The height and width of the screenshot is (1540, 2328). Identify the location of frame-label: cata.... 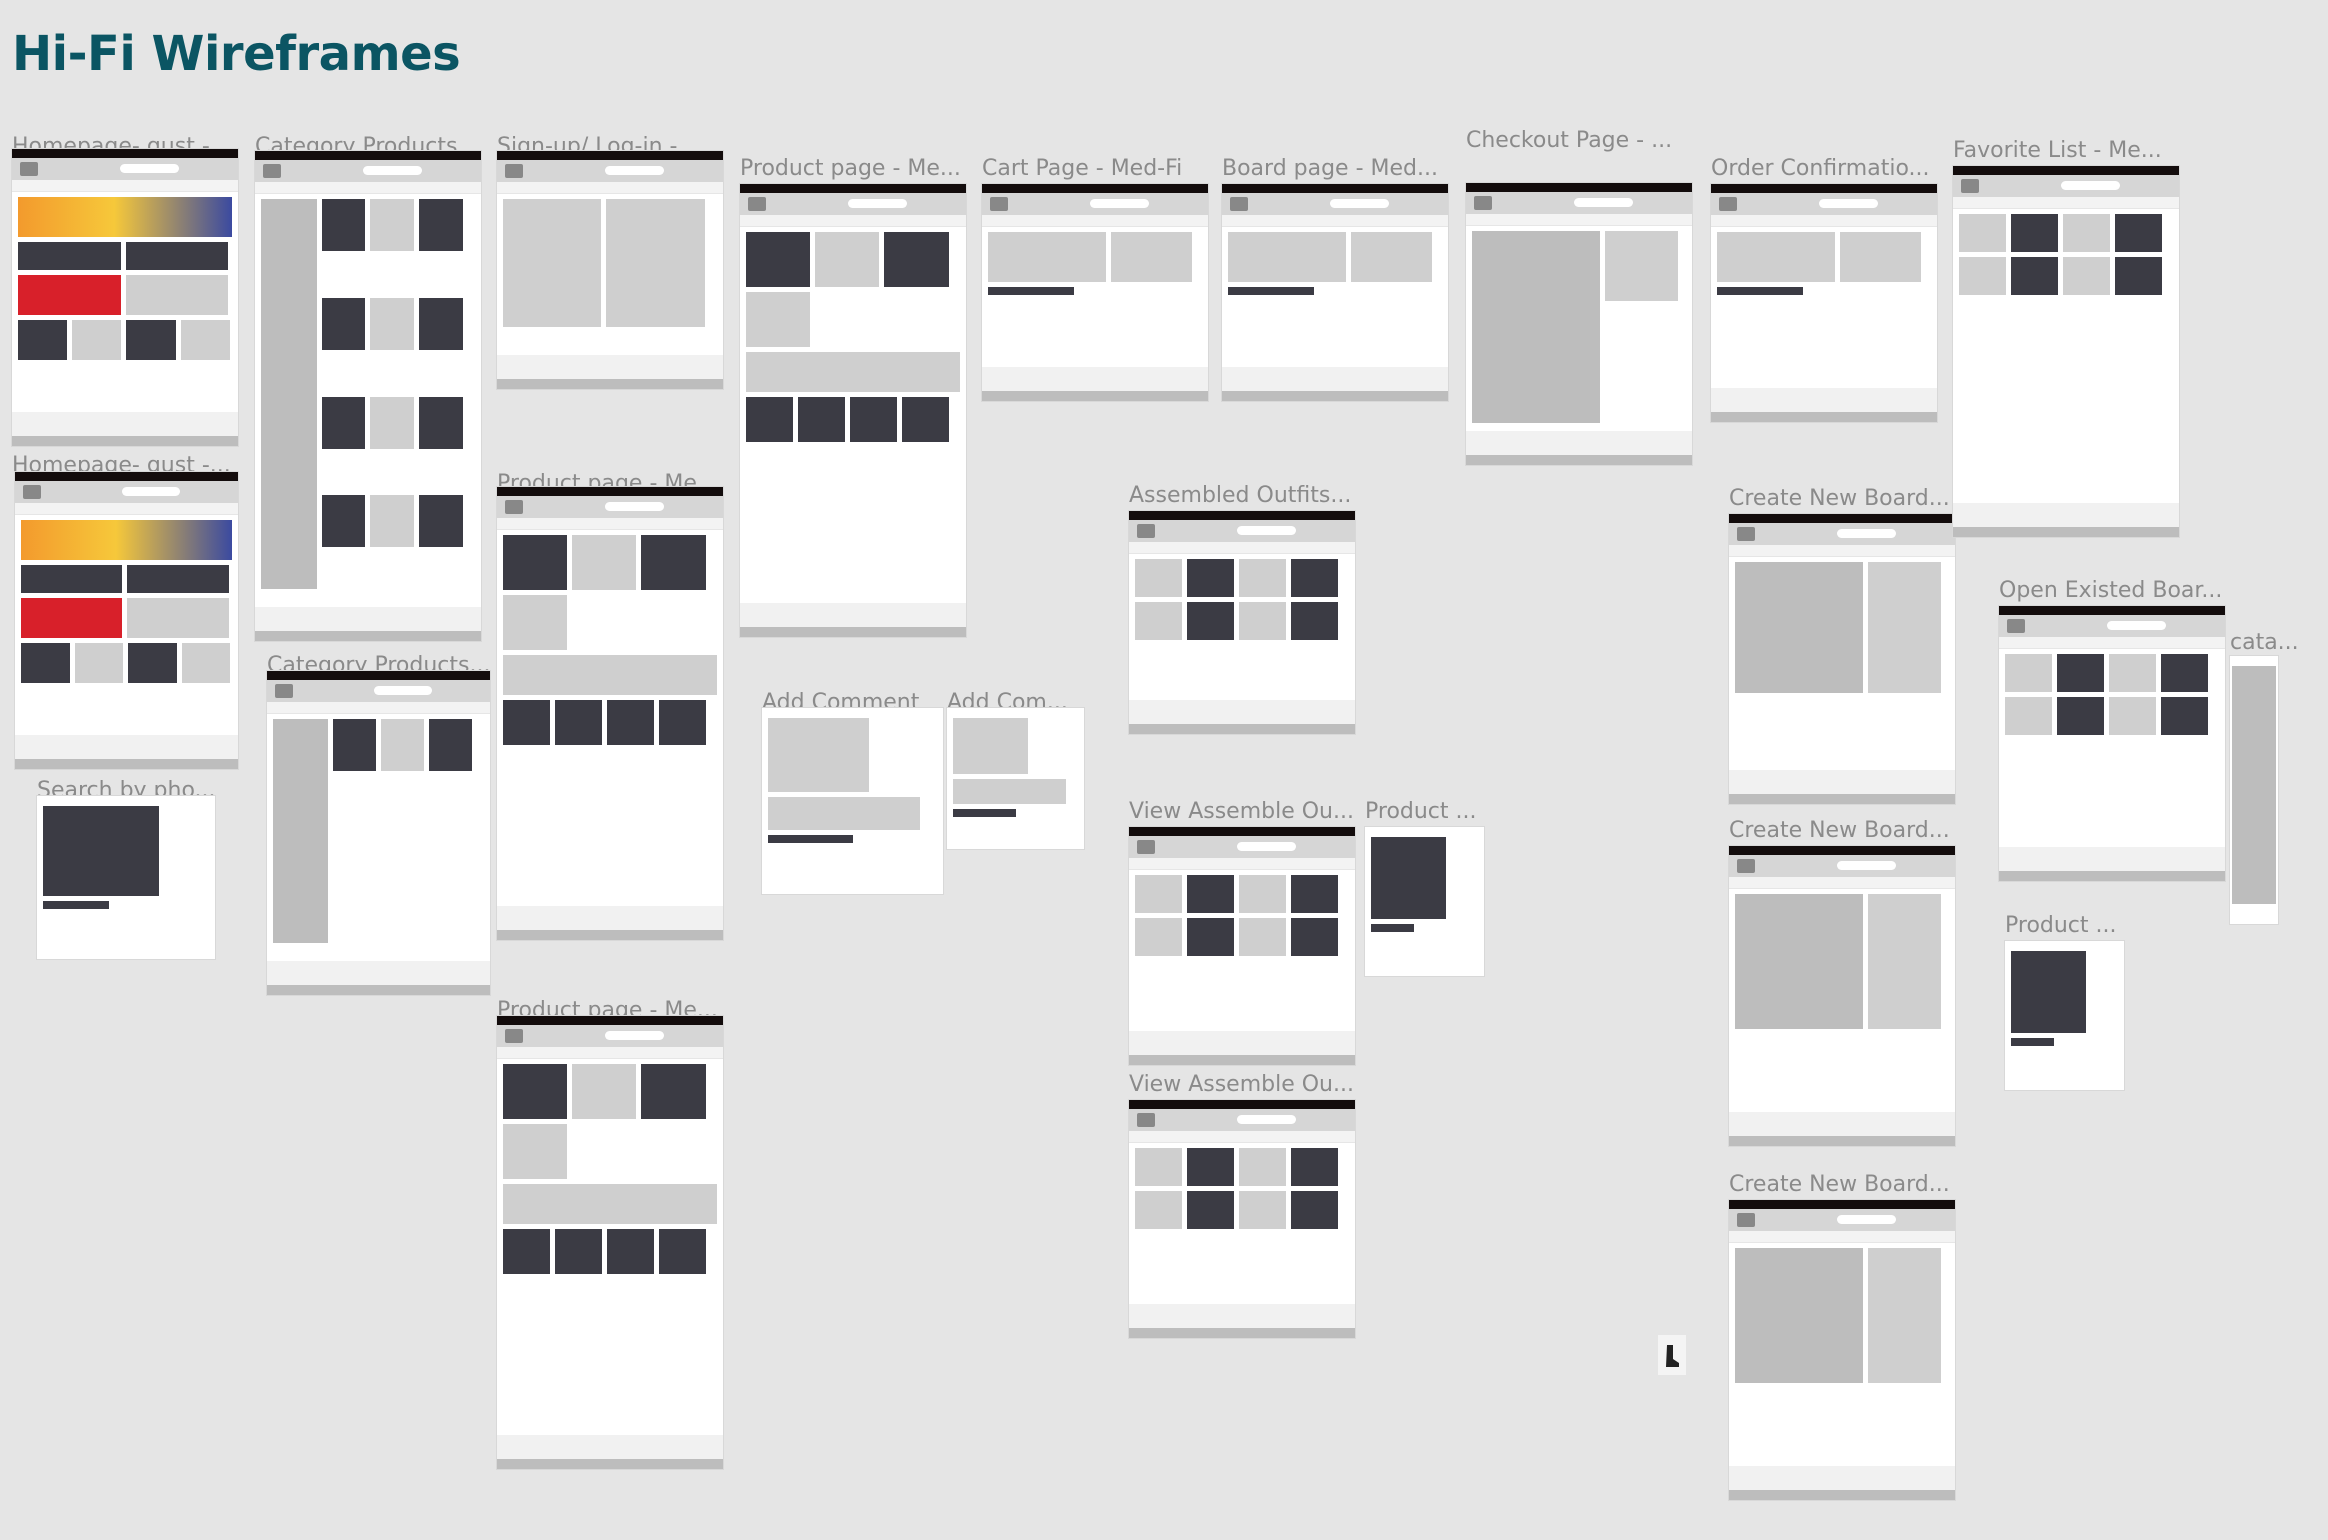
(2264, 642).